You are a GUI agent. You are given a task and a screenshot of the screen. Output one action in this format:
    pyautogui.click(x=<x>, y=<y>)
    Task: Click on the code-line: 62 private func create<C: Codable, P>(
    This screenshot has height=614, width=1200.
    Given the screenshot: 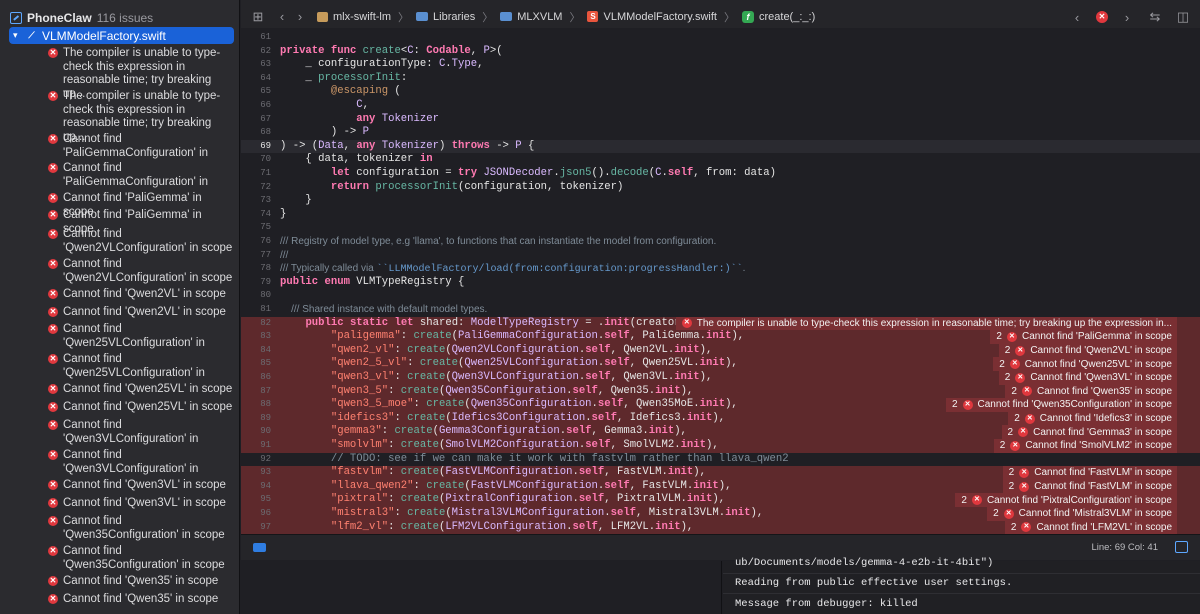 What is the action you would take?
    pyautogui.click(x=720, y=52)
    